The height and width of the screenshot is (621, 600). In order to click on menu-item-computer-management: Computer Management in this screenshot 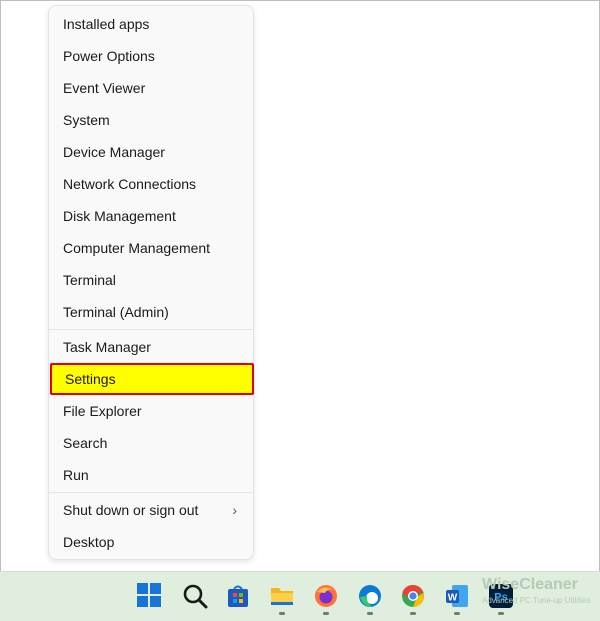, I will do `click(151, 248)`.